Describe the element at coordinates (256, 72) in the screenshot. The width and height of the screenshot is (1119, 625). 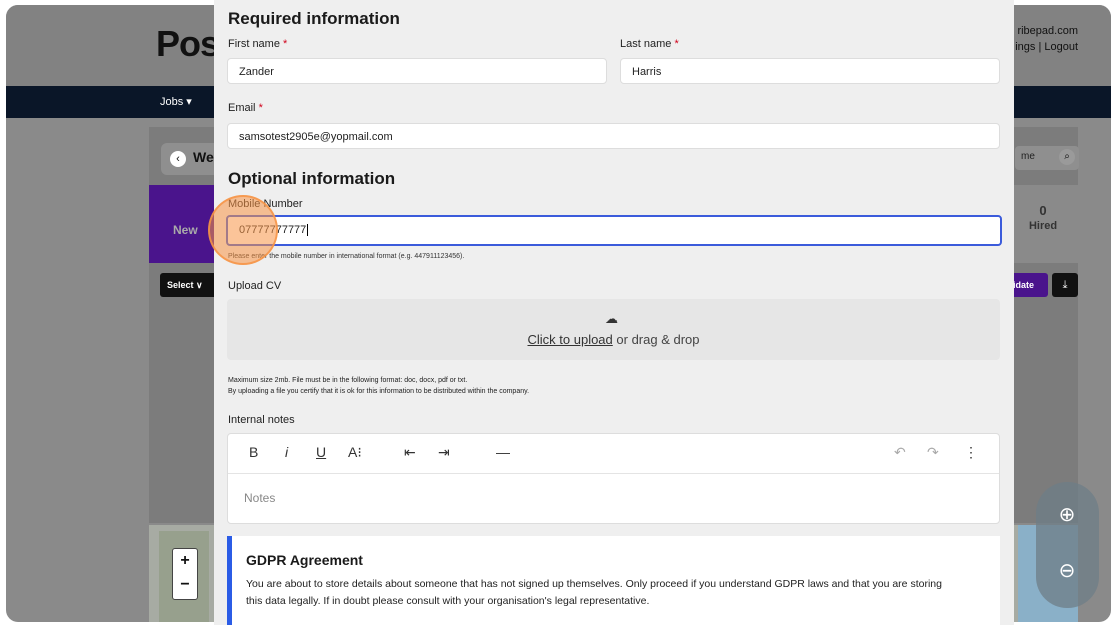
I see `first-name-value: Zander` at that location.